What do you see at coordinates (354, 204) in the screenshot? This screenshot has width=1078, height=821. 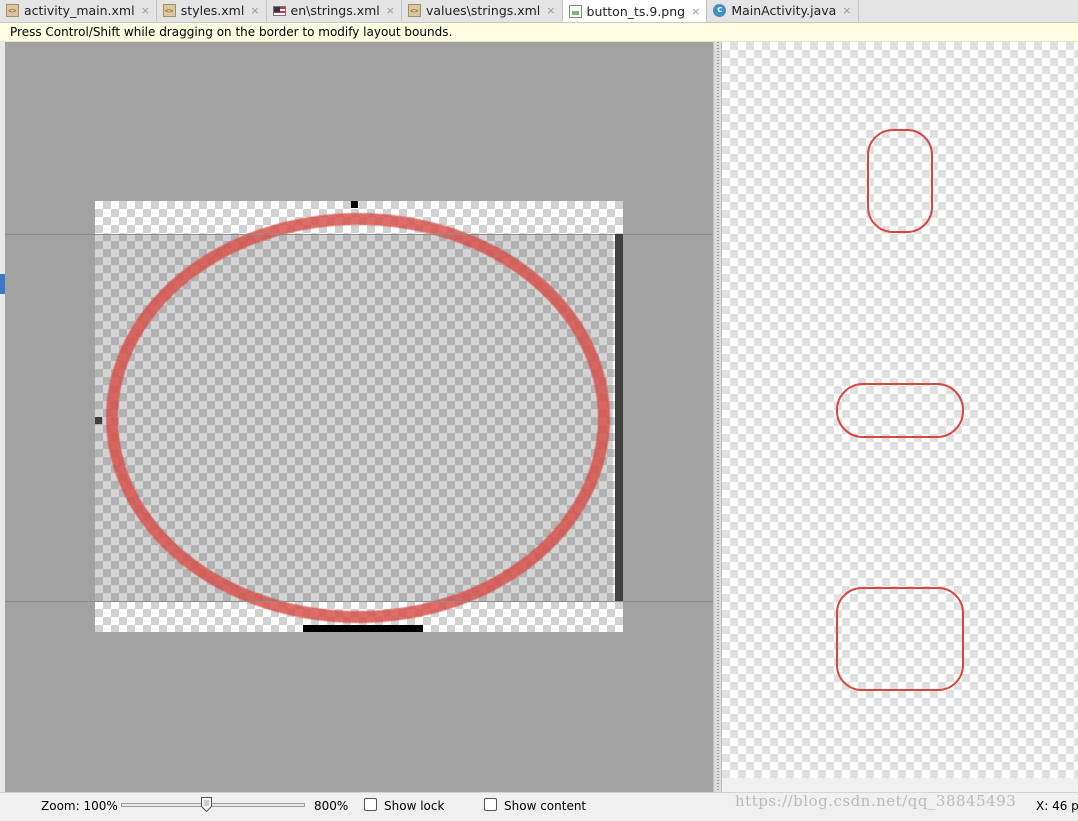 I see `stretch-marker-top` at bounding box center [354, 204].